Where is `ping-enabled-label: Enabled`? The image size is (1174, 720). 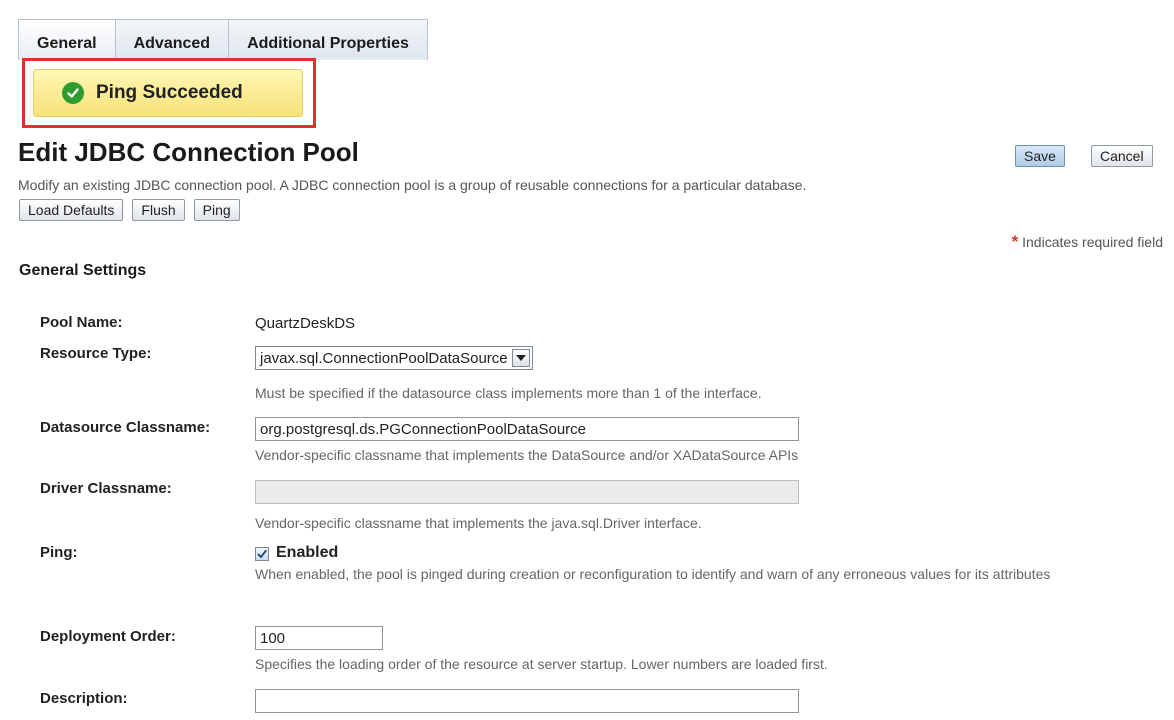 ping-enabled-label: Enabled is located at coordinates (307, 552).